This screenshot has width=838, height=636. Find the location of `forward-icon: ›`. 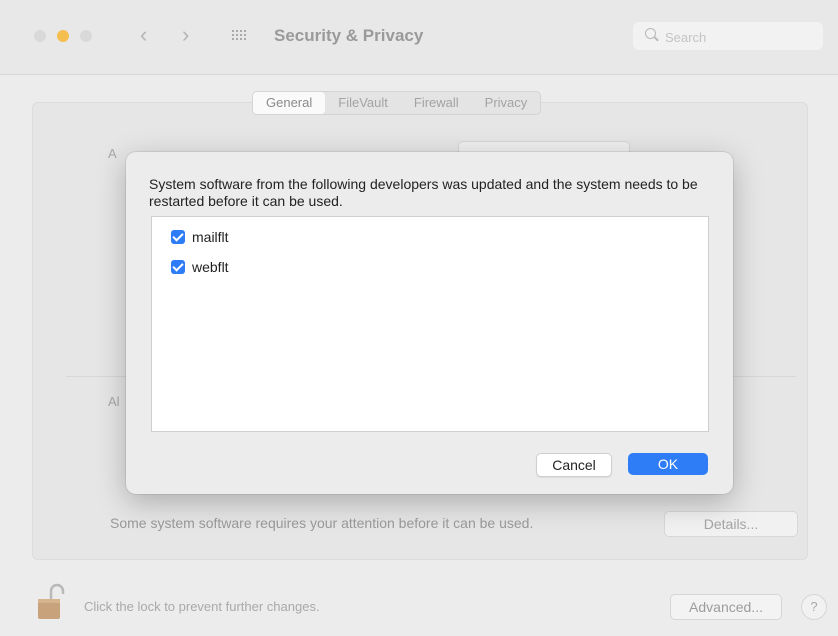

forward-icon: › is located at coordinates (185, 35).